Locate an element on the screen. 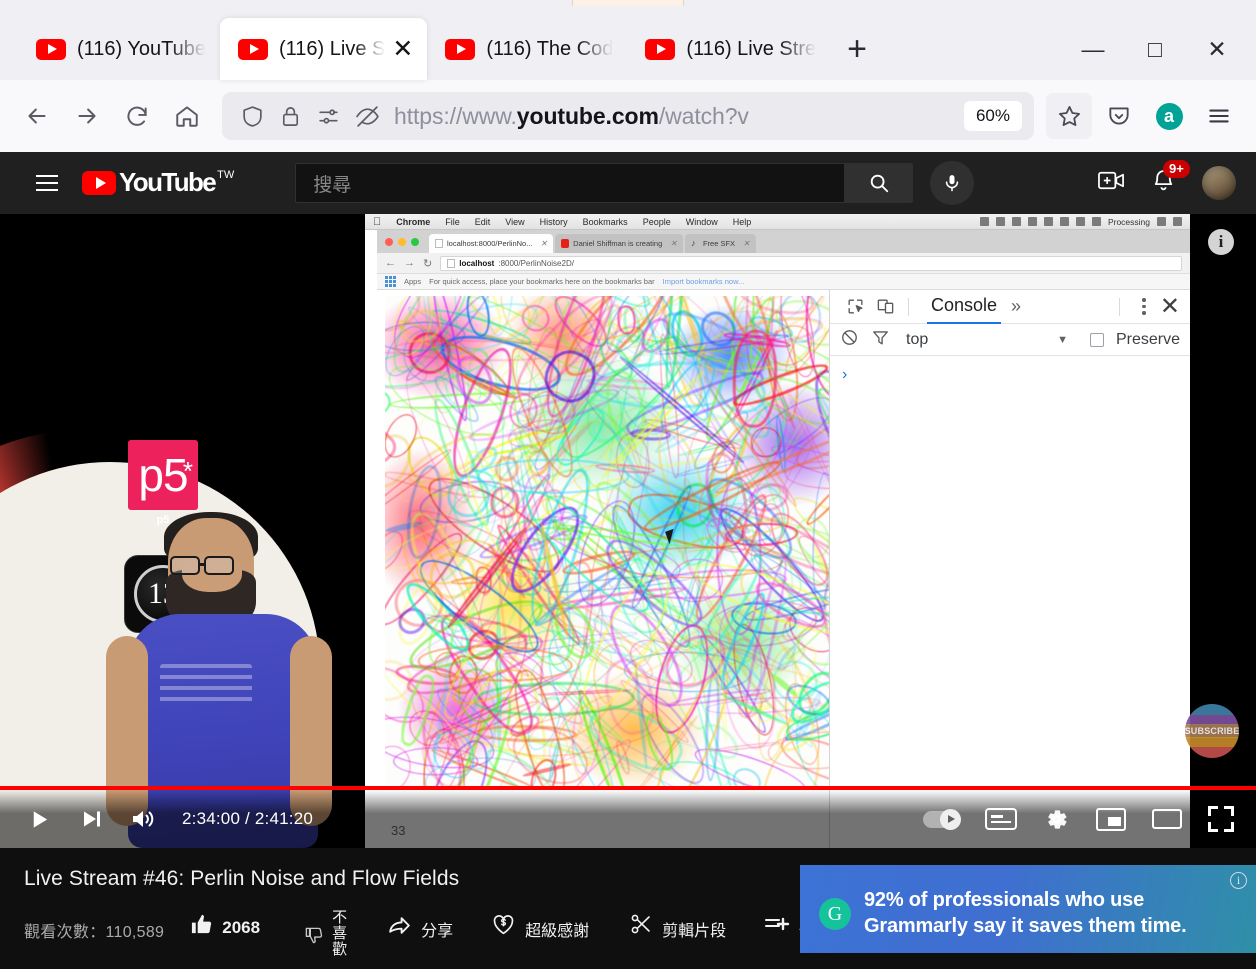 Image resolution: width=1256 pixels, height=969 pixels. browser-tab-3: (116) The Cod is located at coordinates (527, 49).